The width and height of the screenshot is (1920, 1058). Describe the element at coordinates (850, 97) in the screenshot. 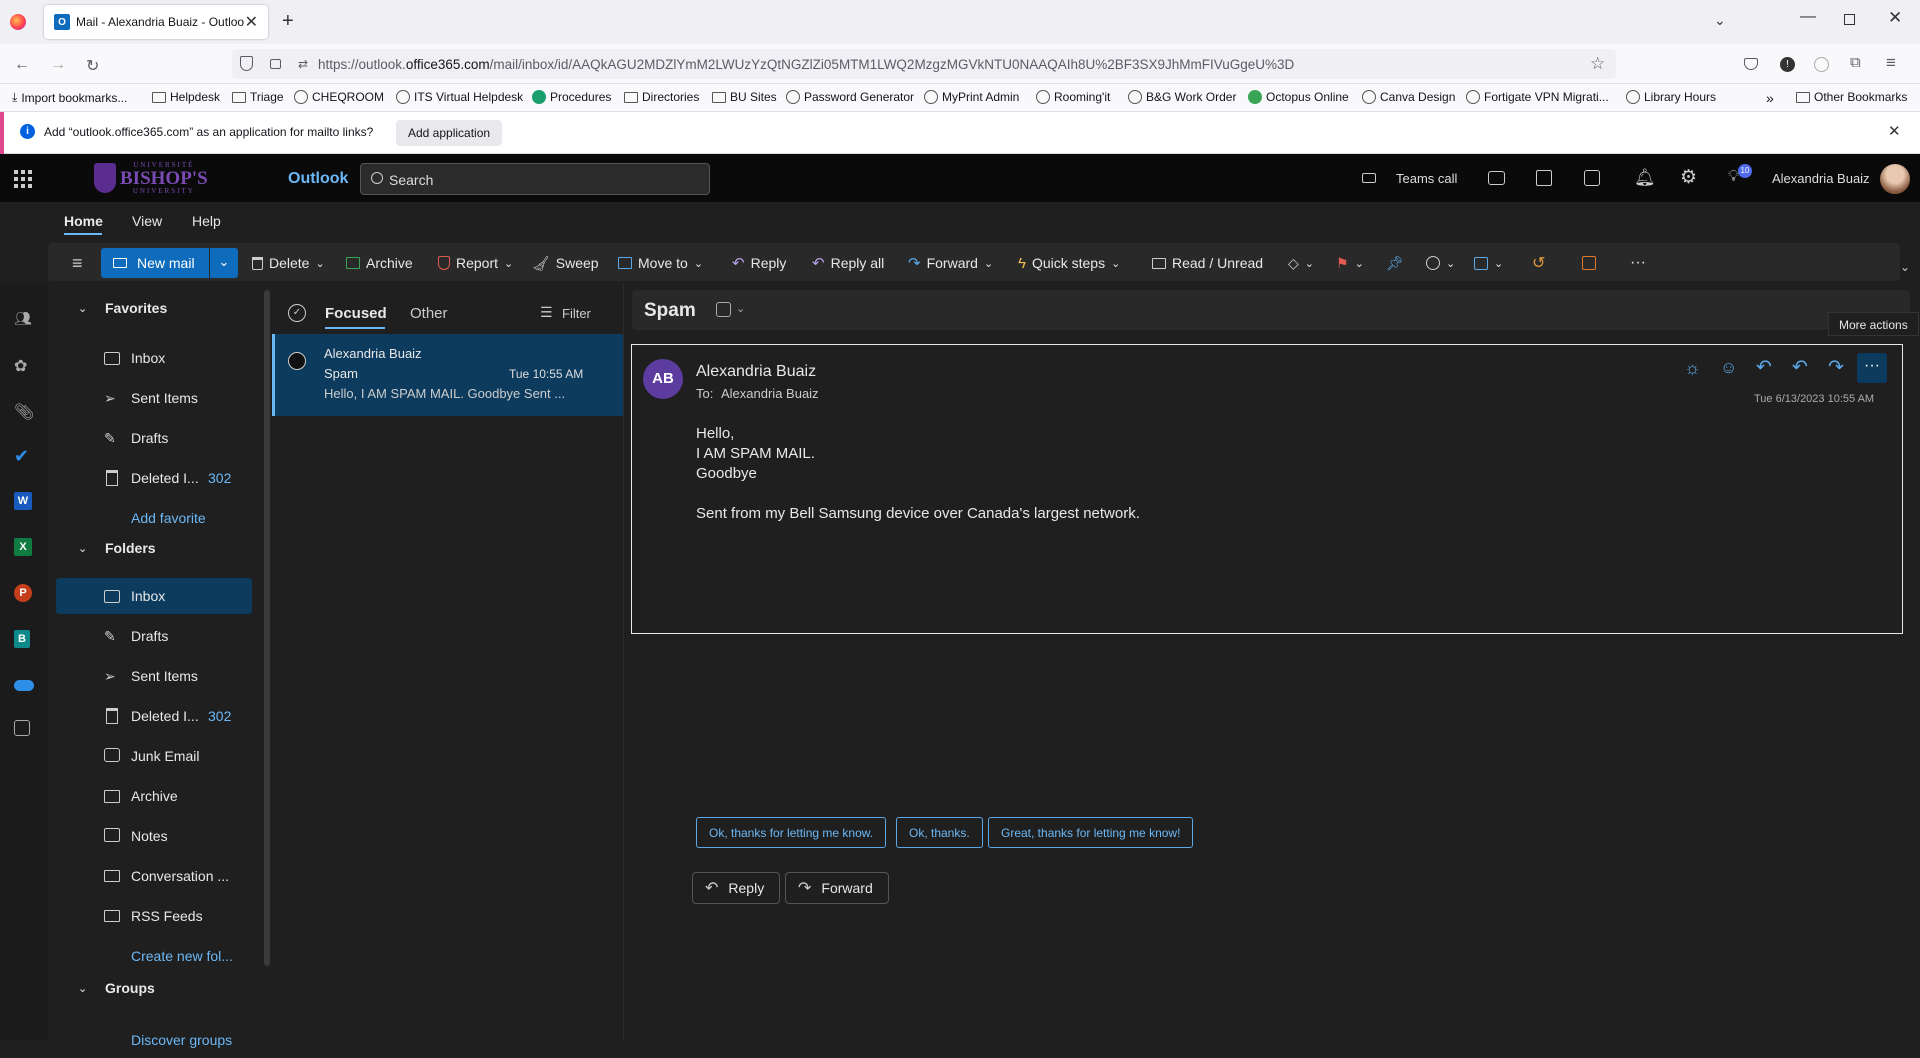

I see `bookmark-8: Password Generator` at that location.